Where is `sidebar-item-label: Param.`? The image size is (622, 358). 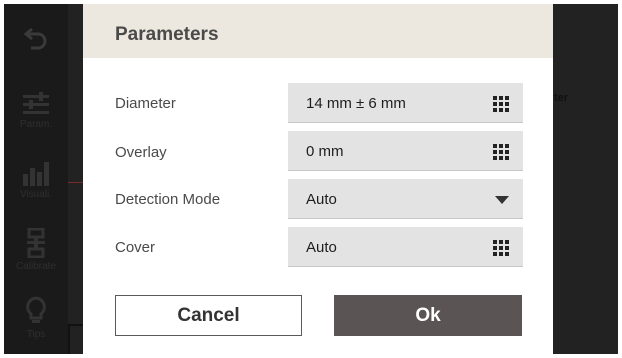 sidebar-item-label: Param. is located at coordinates (36, 124).